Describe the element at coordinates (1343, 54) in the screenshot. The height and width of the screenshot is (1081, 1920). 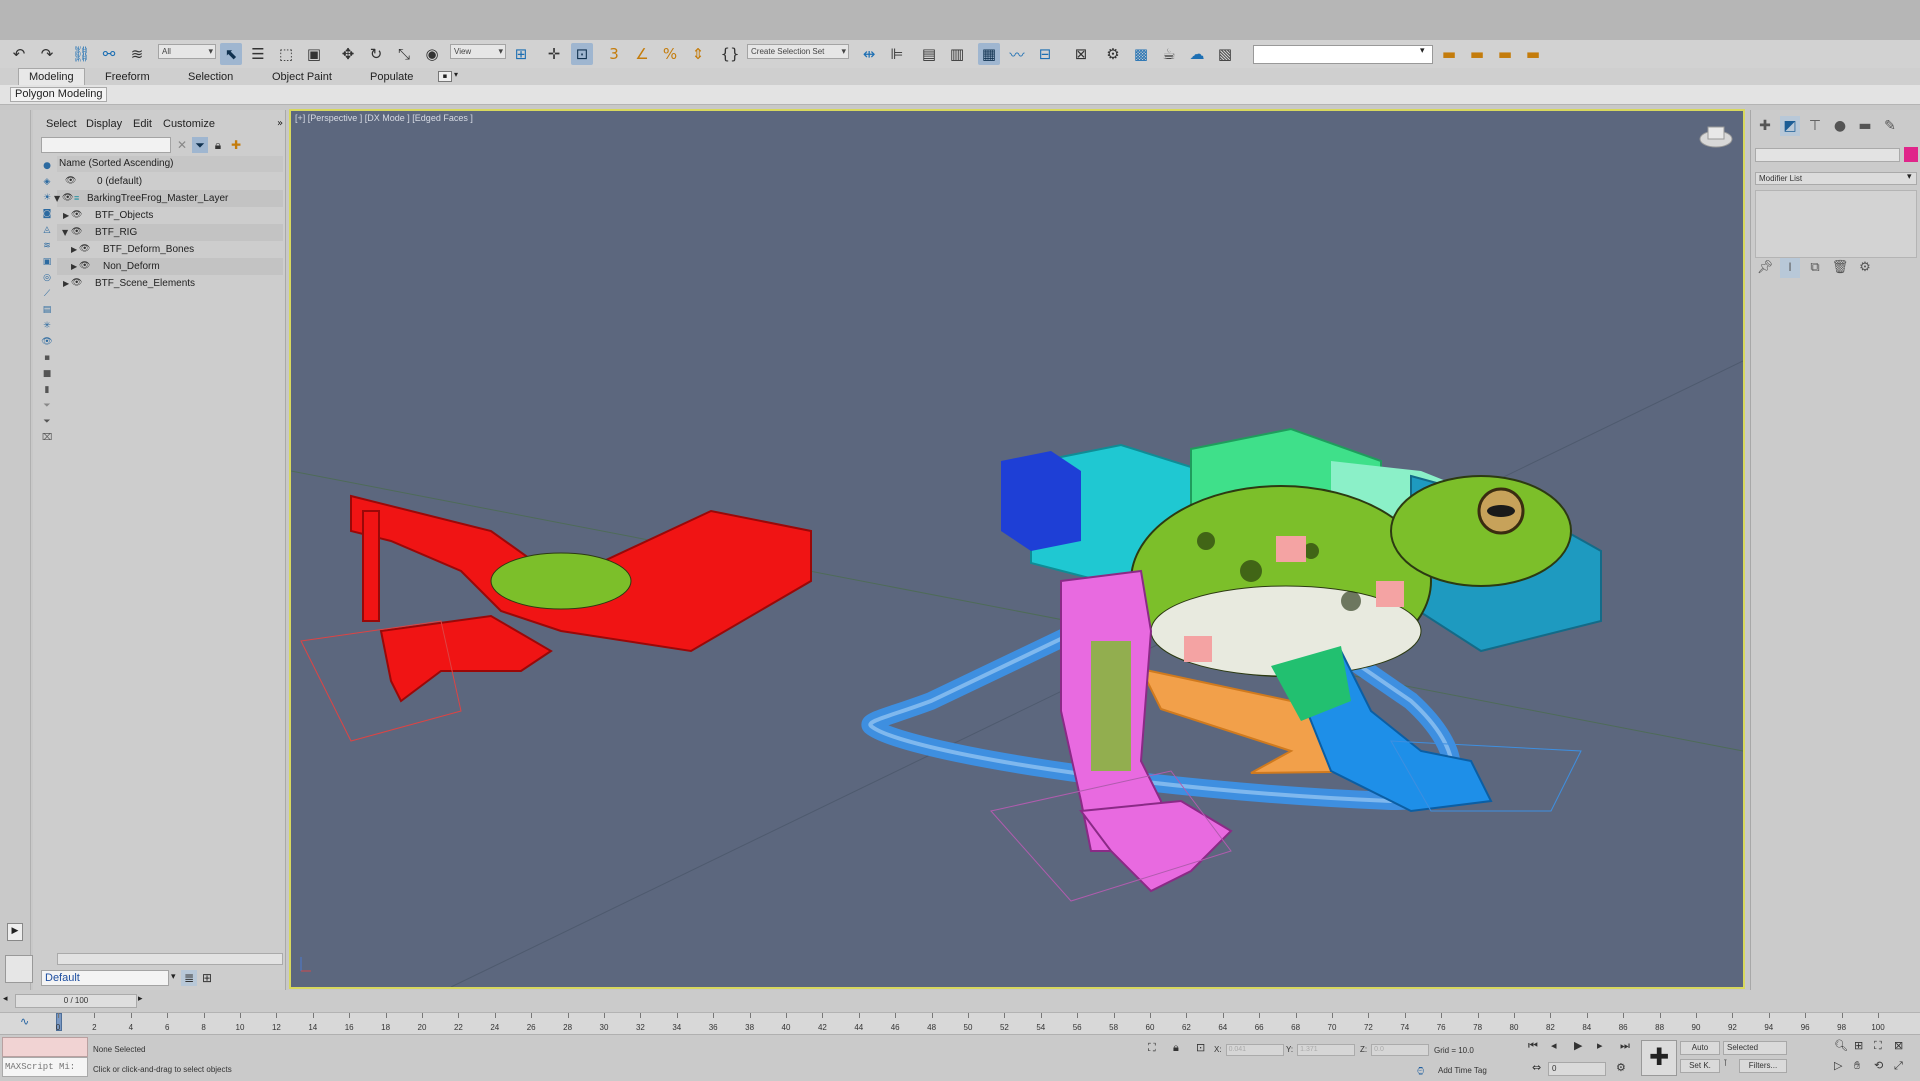
I see `workspace-search-input` at that location.